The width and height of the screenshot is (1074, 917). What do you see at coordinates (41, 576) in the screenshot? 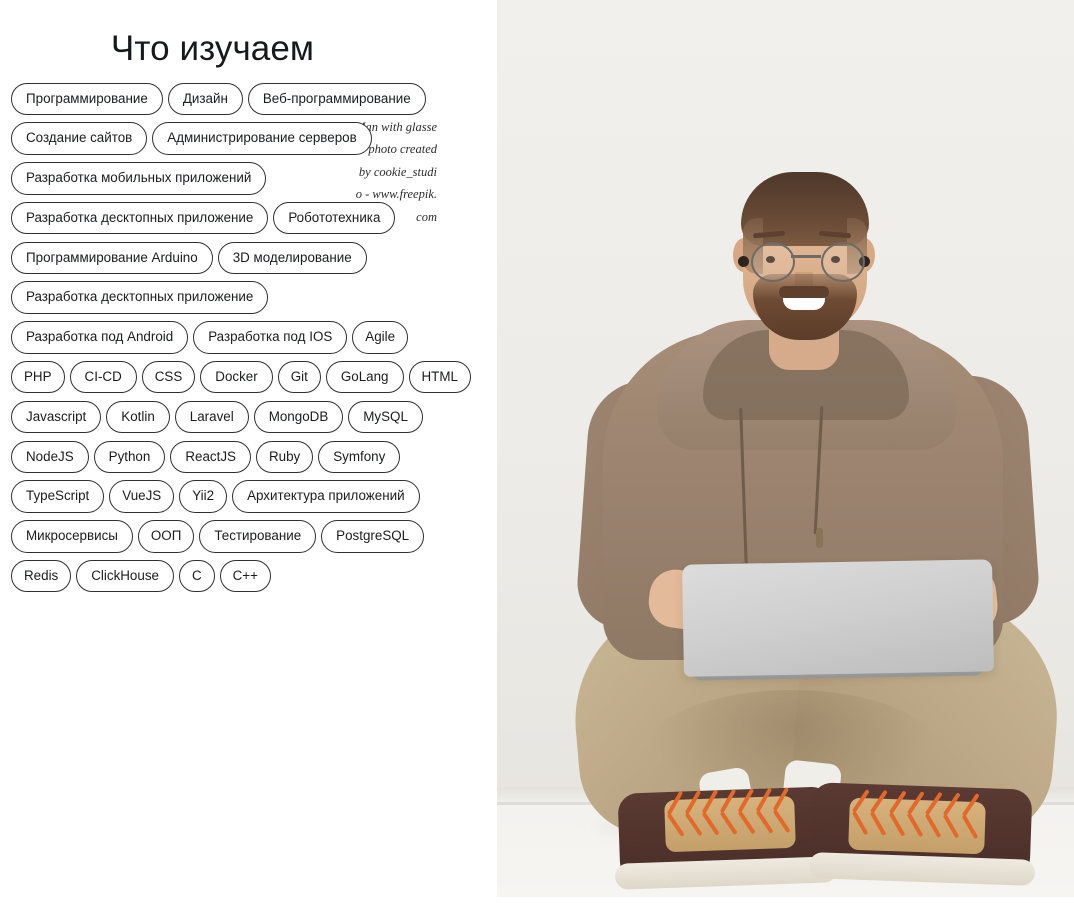
I see `tag-pill: Redis` at bounding box center [41, 576].